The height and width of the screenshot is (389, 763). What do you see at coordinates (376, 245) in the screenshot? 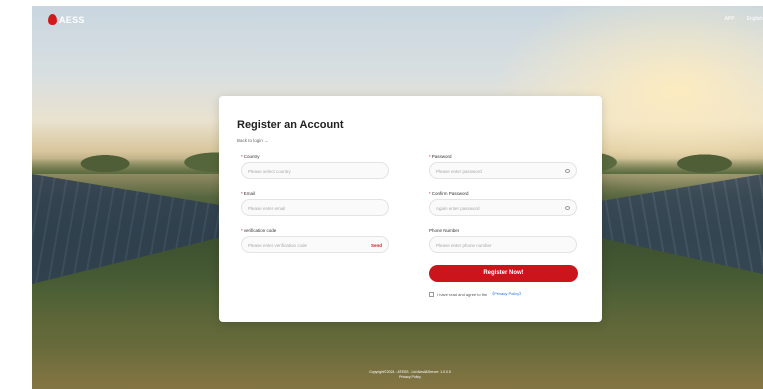
I see `send-code-button: Send` at bounding box center [376, 245].